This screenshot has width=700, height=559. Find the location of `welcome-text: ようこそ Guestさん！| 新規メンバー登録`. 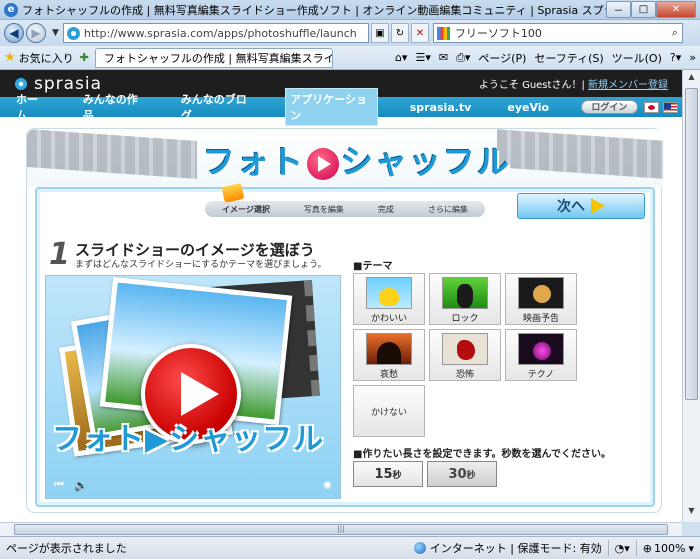

welcome-text: ようこそ Guestさん！| 新規メンバー登録 is located at coordinates (573, 83).